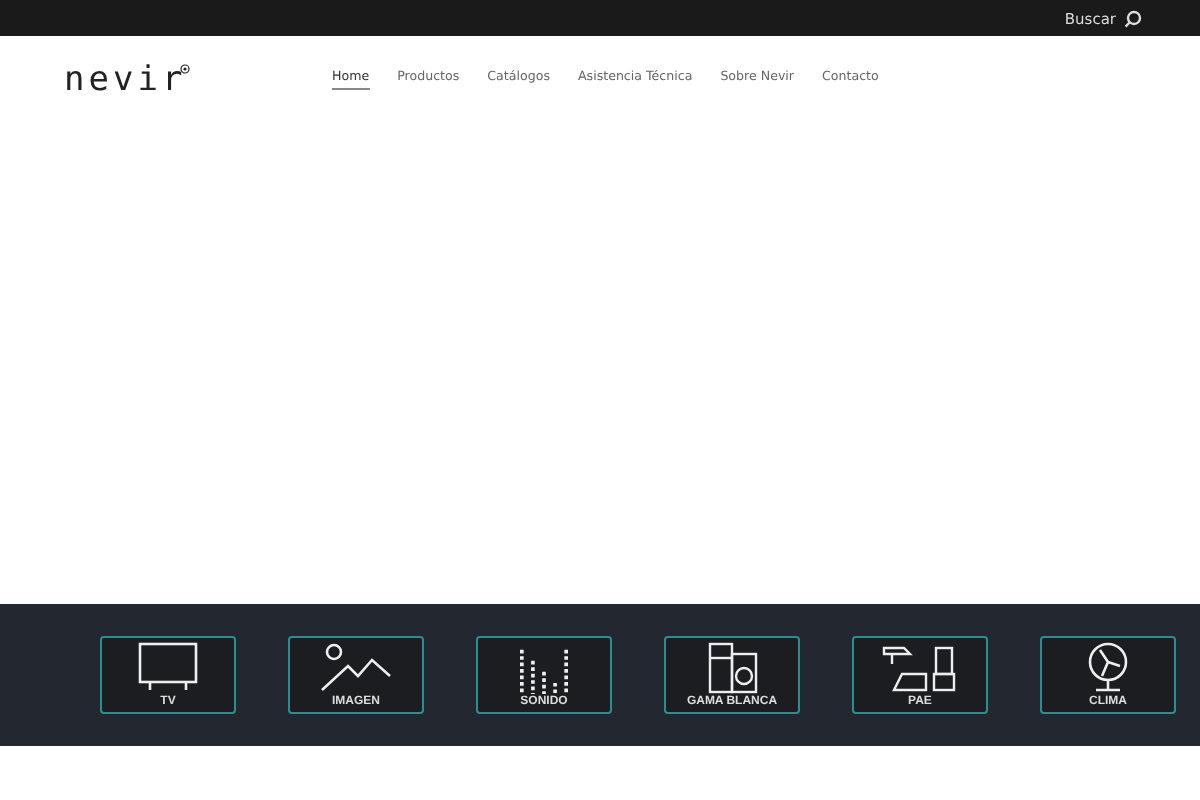 This screenshot has height=800, width=1200. Describe the element at coordinates (185, 69) in the screenshot. I see `registered-mark-icon` at that location.